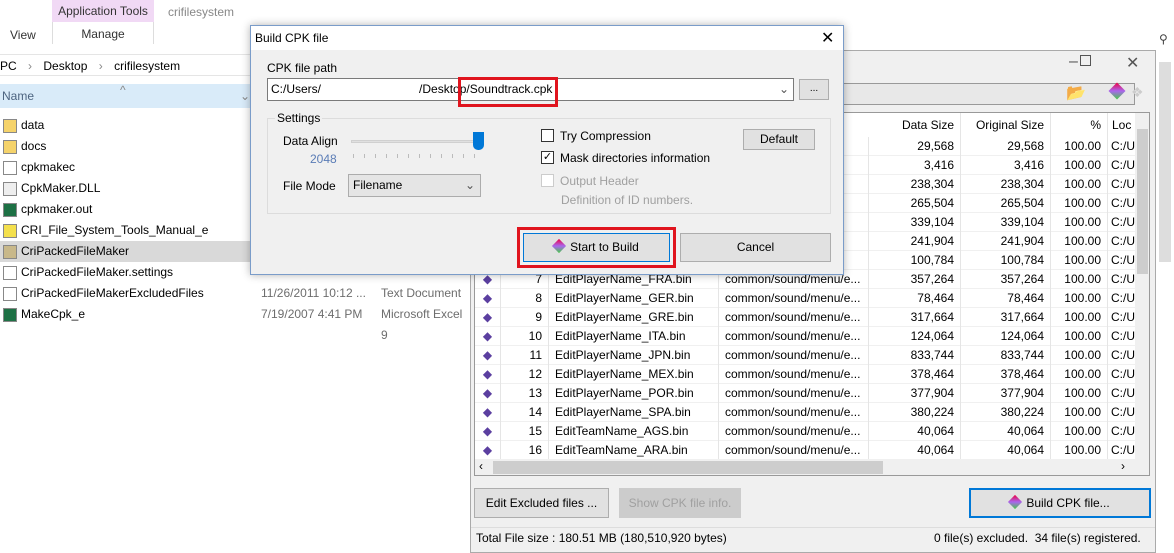 The height and width of the screenshot is (553, 1174). Describe the element at coordinates (10, 294) in the screenshot. I see `text-file-icon` at that location.